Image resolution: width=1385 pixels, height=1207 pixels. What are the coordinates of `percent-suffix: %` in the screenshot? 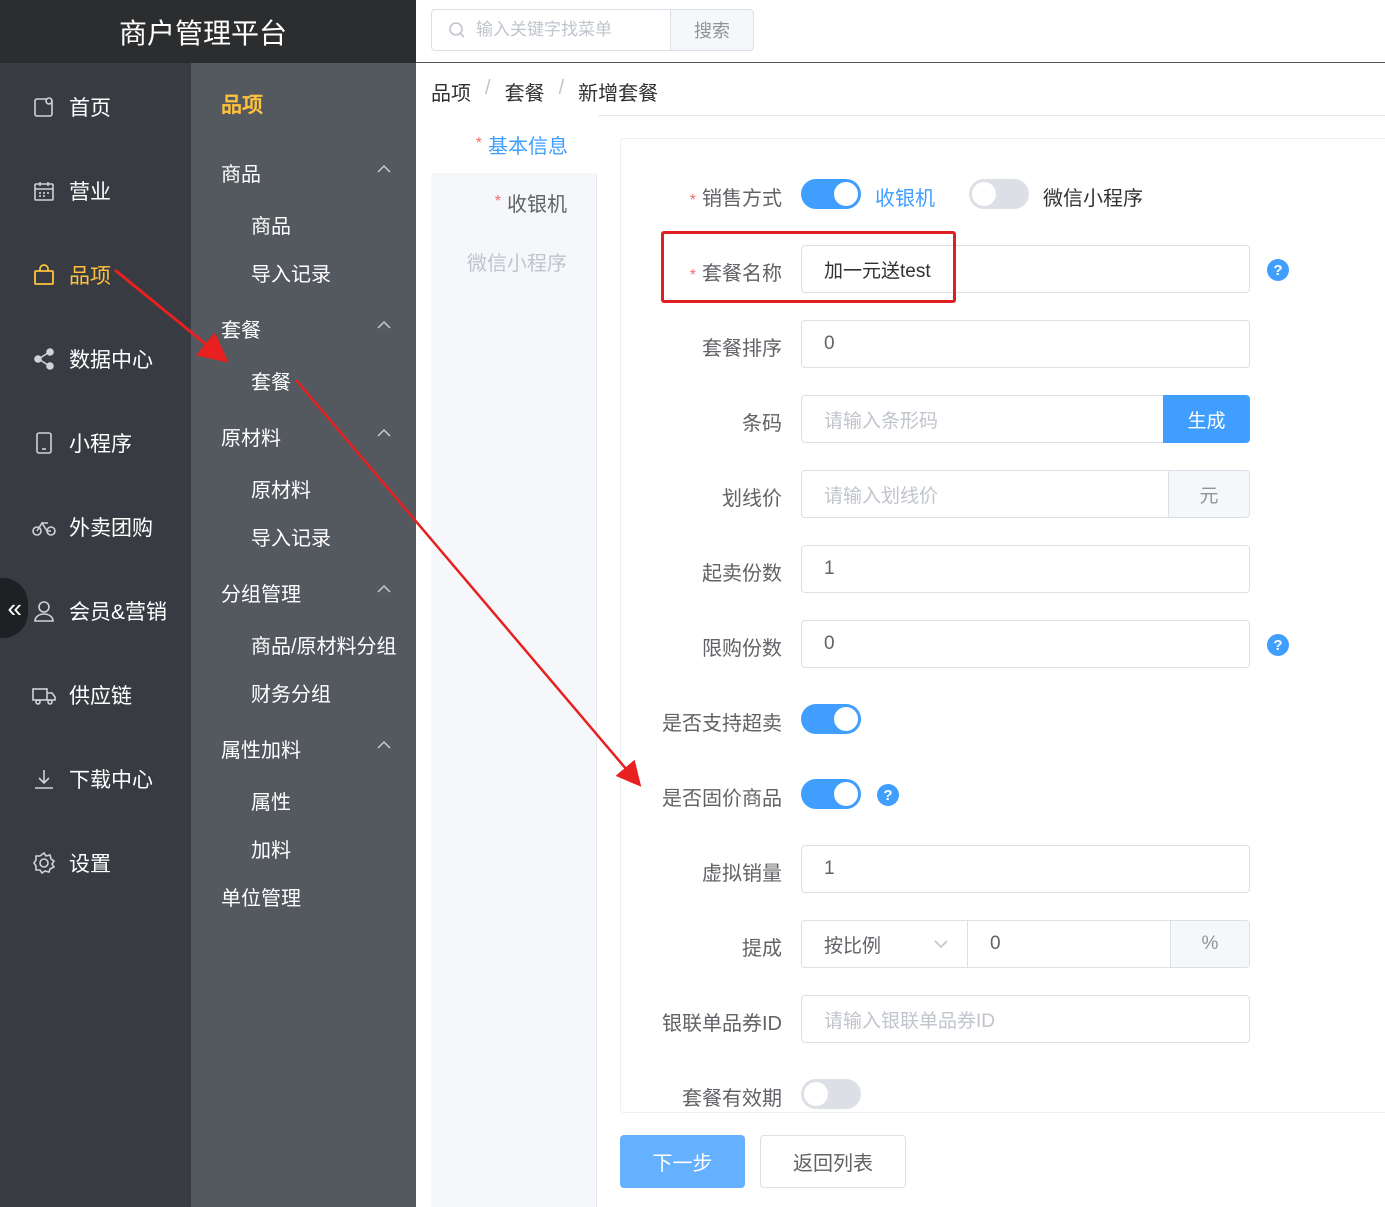 It's located at (1209, 944).